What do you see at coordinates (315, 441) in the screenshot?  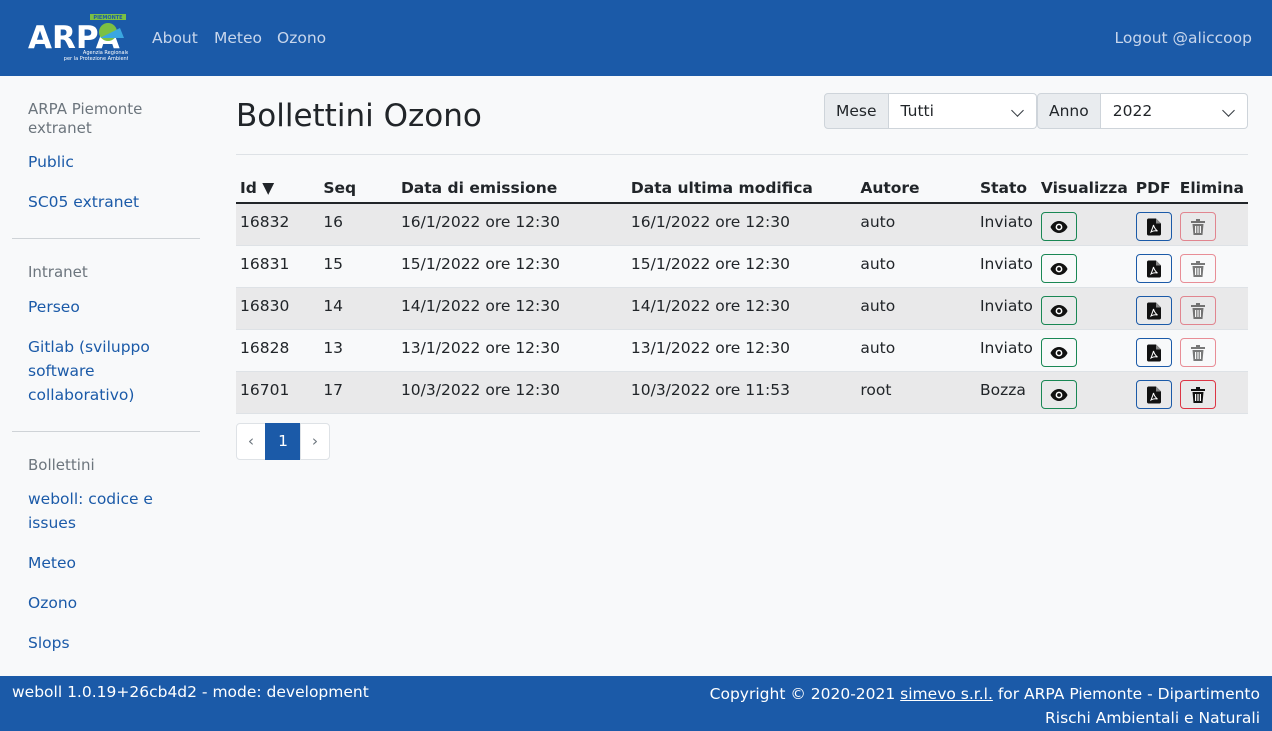 I see `pagination-next: ›` at bounding box center [315, 441].